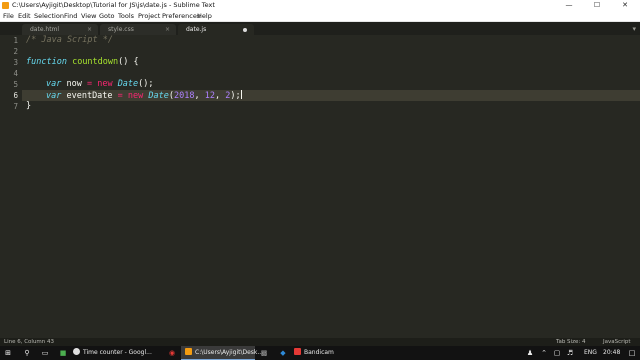  Describe the element at coordinates (15, 84) in the screenshot. I see `line-number: 5` at that location.